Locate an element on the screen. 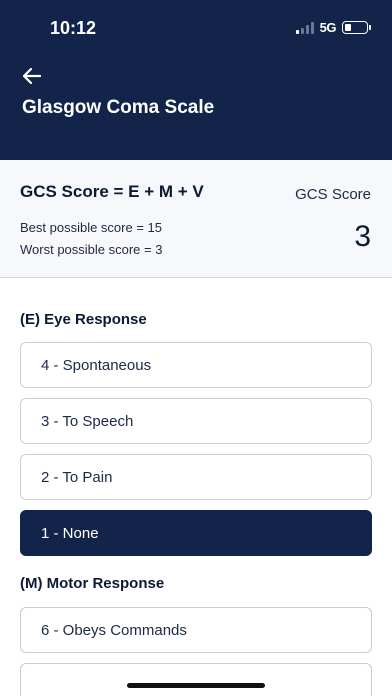 The height and width of the screenshot is (696, 392). network-label: 5G is located at coordinates (328, 27).